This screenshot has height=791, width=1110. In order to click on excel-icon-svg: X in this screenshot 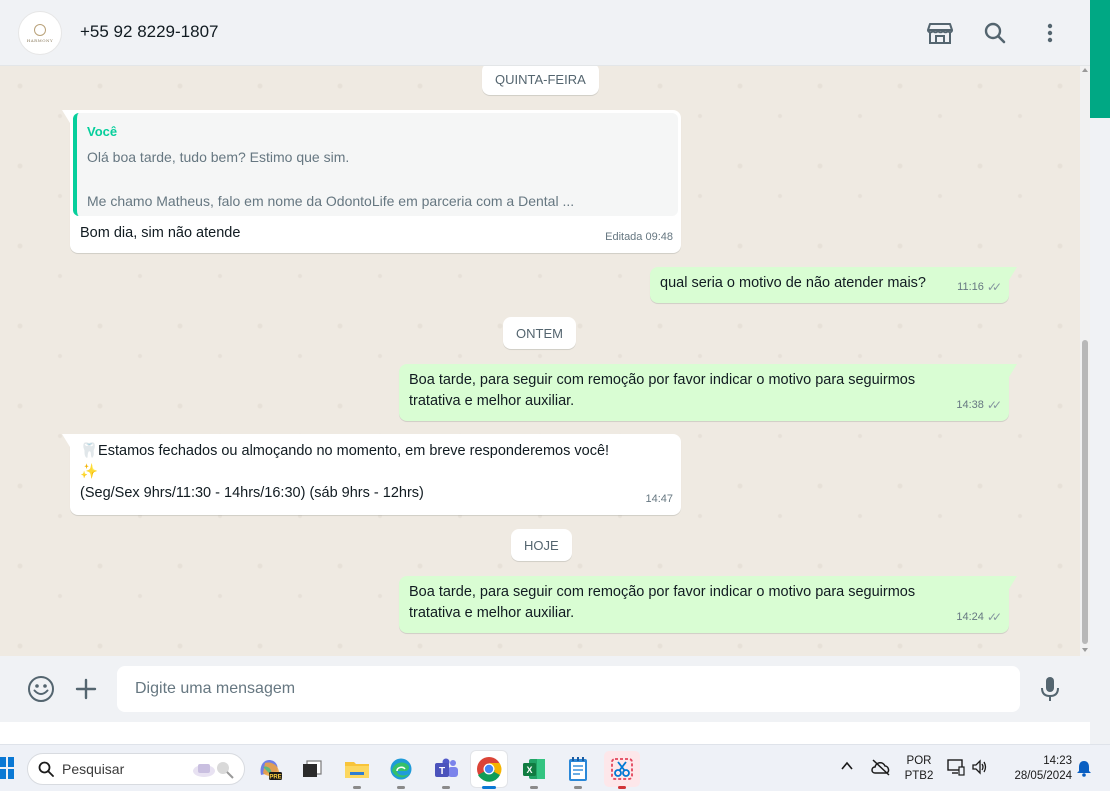, I will do `click(534, 769)`.